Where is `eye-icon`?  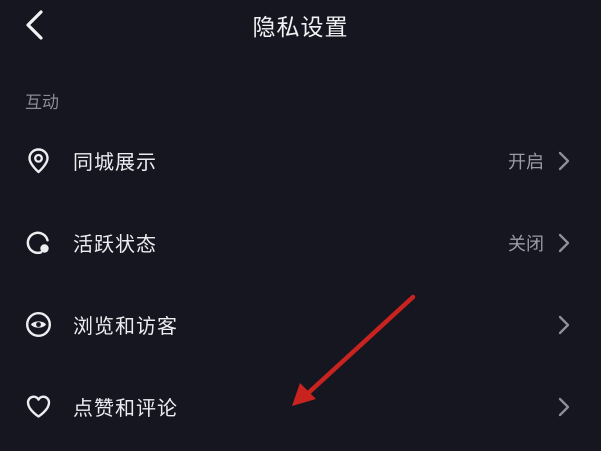 eye-icon is located at coordinates (38, 324).